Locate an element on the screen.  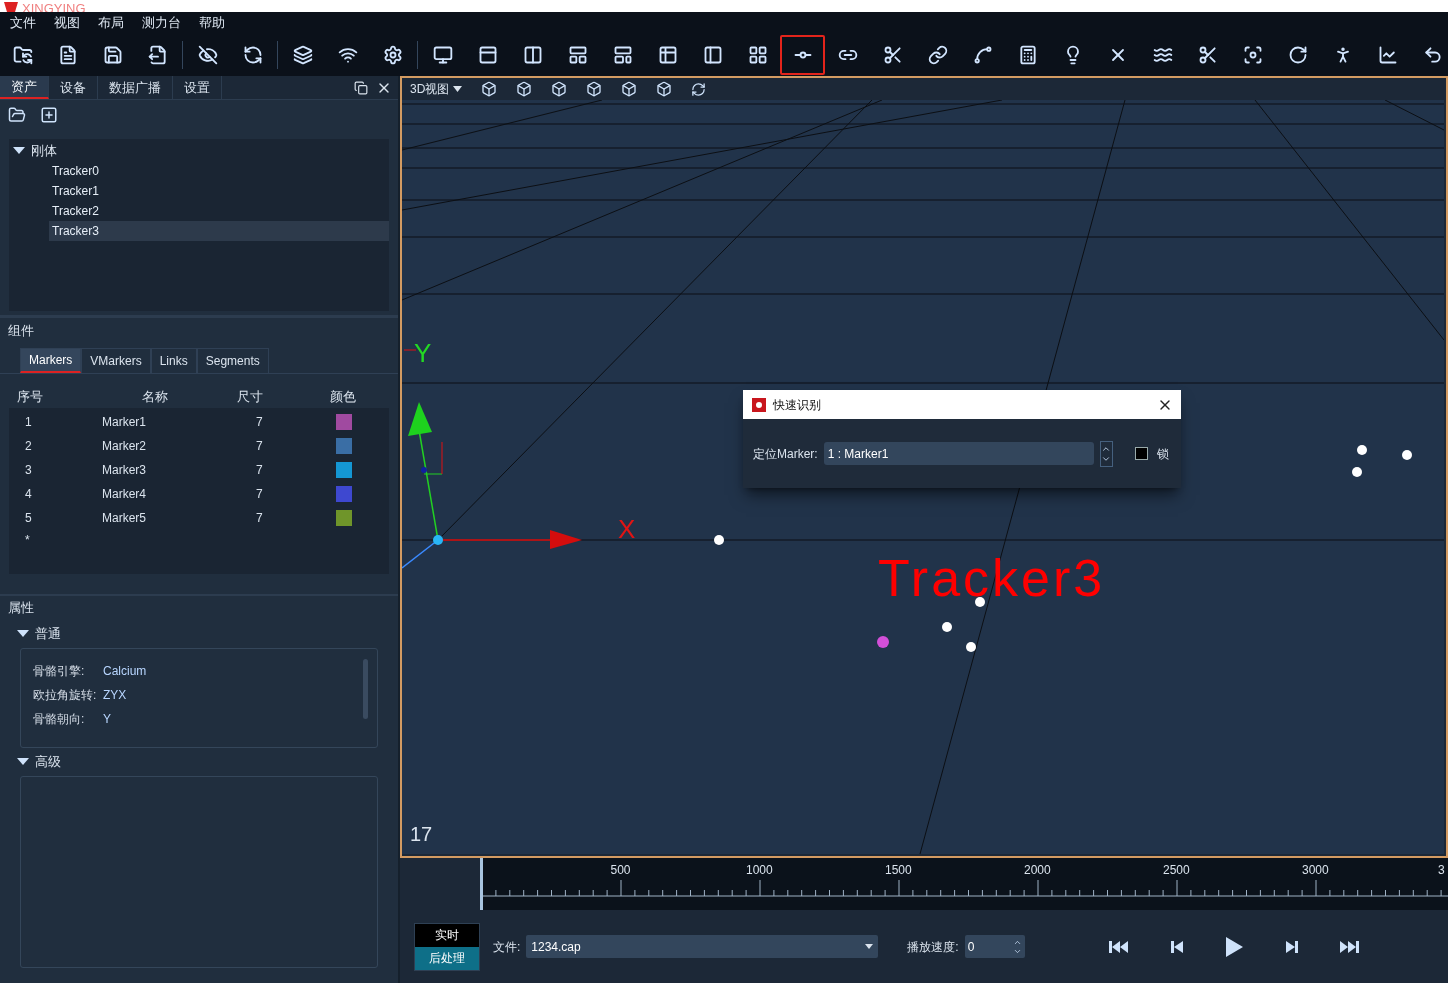
lock-checkbox is located at coordinates (1141, 453).